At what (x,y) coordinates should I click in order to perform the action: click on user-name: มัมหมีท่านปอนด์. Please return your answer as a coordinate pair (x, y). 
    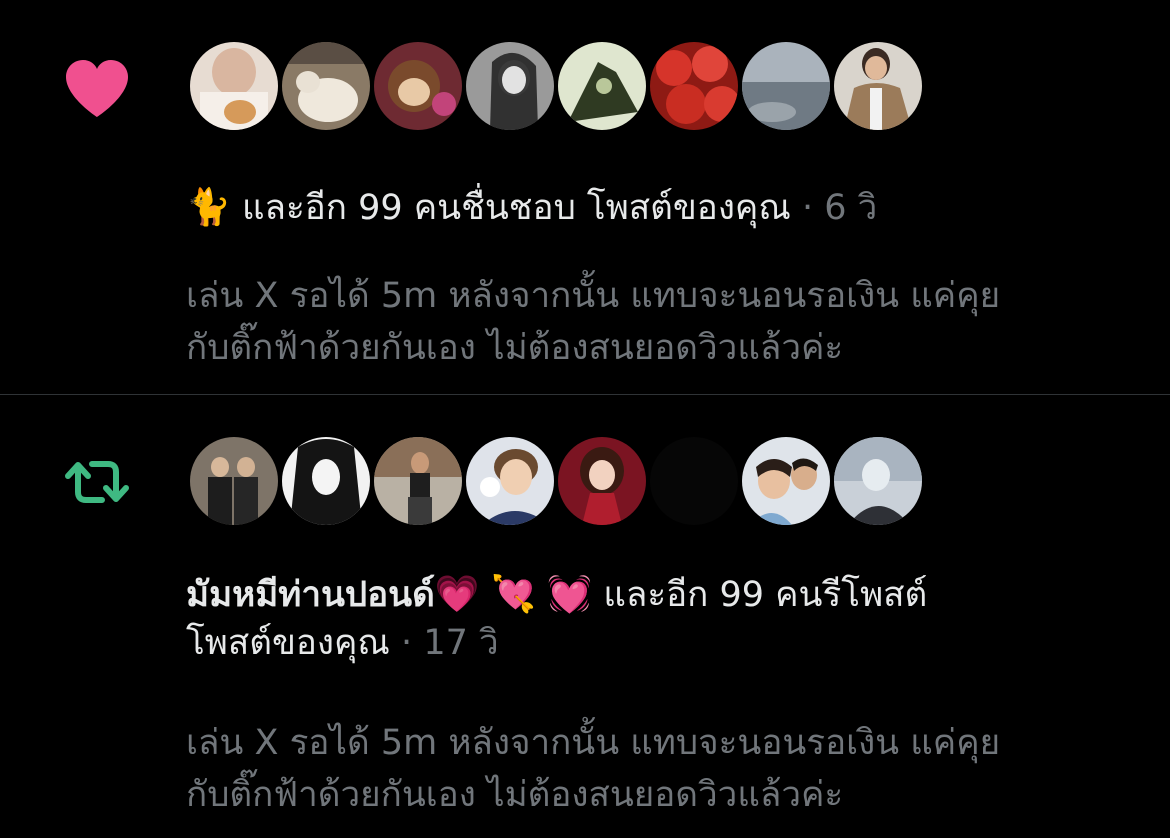
    Looking at the image, I should click on (310, 595).